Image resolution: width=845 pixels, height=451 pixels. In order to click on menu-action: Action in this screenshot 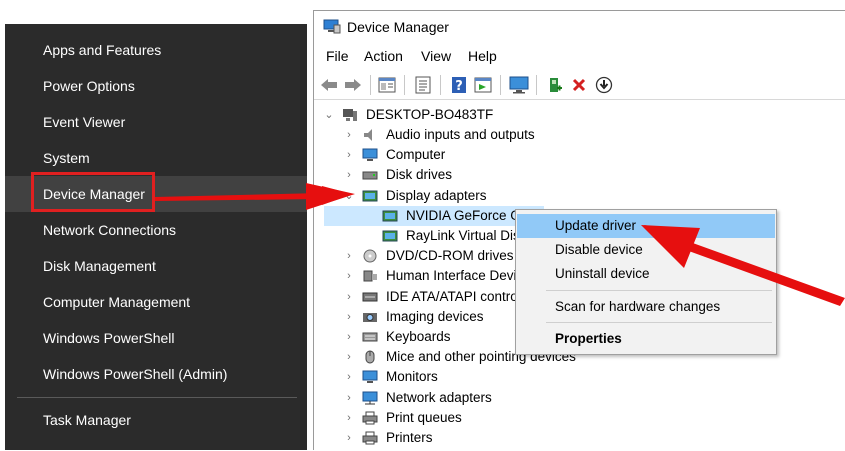, I will do `click(383, 56)`.